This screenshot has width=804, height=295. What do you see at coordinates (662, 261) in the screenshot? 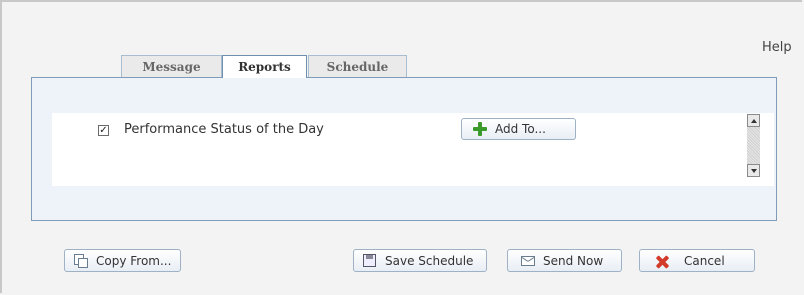
I see `x-icon` at bounding box center [662, 261].